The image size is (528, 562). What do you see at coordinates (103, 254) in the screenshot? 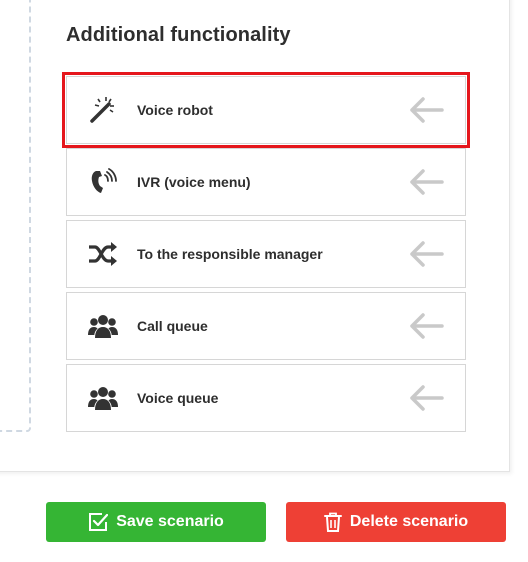
I see `shuffle-icon` at bounding box center [103, 254].